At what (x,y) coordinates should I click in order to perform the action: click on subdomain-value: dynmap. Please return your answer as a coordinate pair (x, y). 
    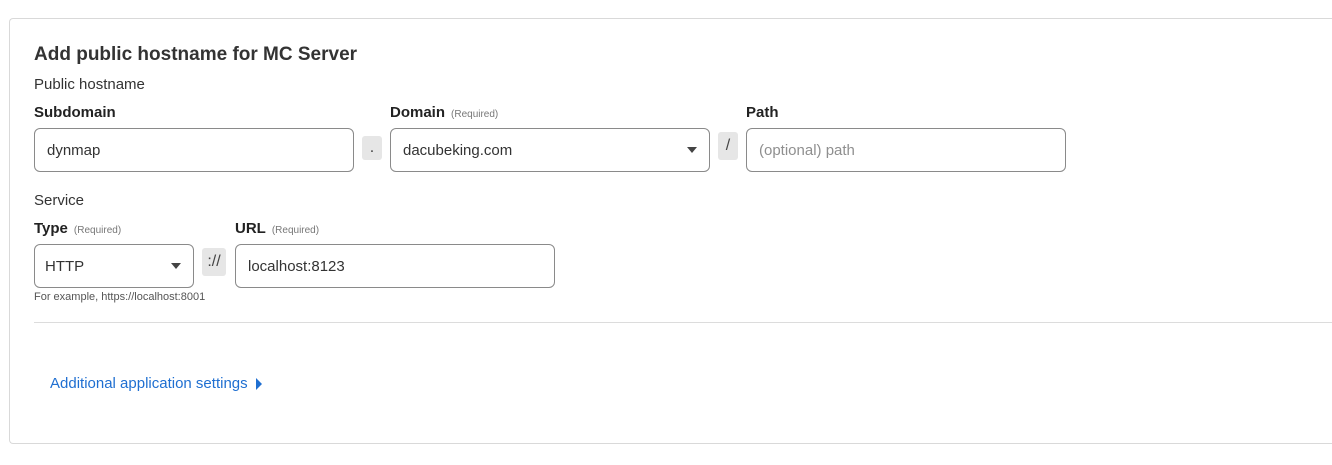
    Looking at the image, I should click on (74, 150).